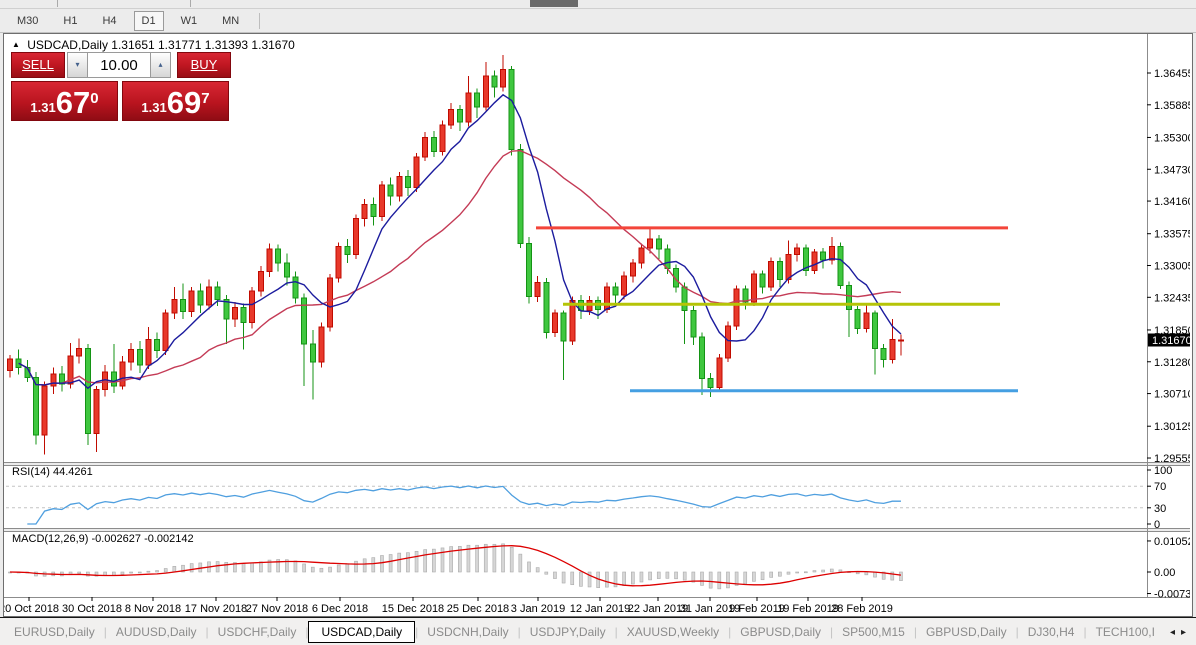 This screenshot has height=645, width=1196. What do you see at coordinates (77, 65) in the screenshot?
I see `volume-decrease-button: ▾` at bounding box center [77, 65].